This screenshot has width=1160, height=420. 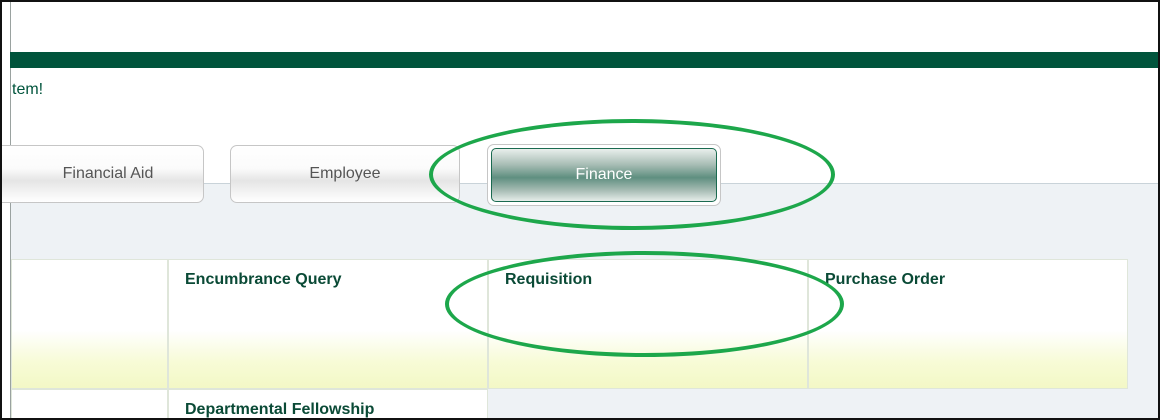 I want to click on tab-employee-label: Employee, so click(x=345, y=173).